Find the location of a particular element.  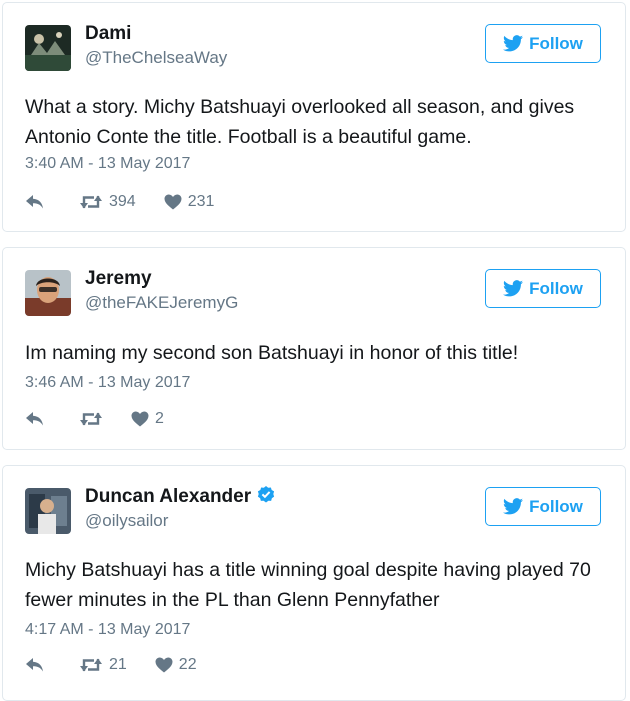

timestamp: 3:46 AM - 13 May 2017 is located at coordinates (107, 383).